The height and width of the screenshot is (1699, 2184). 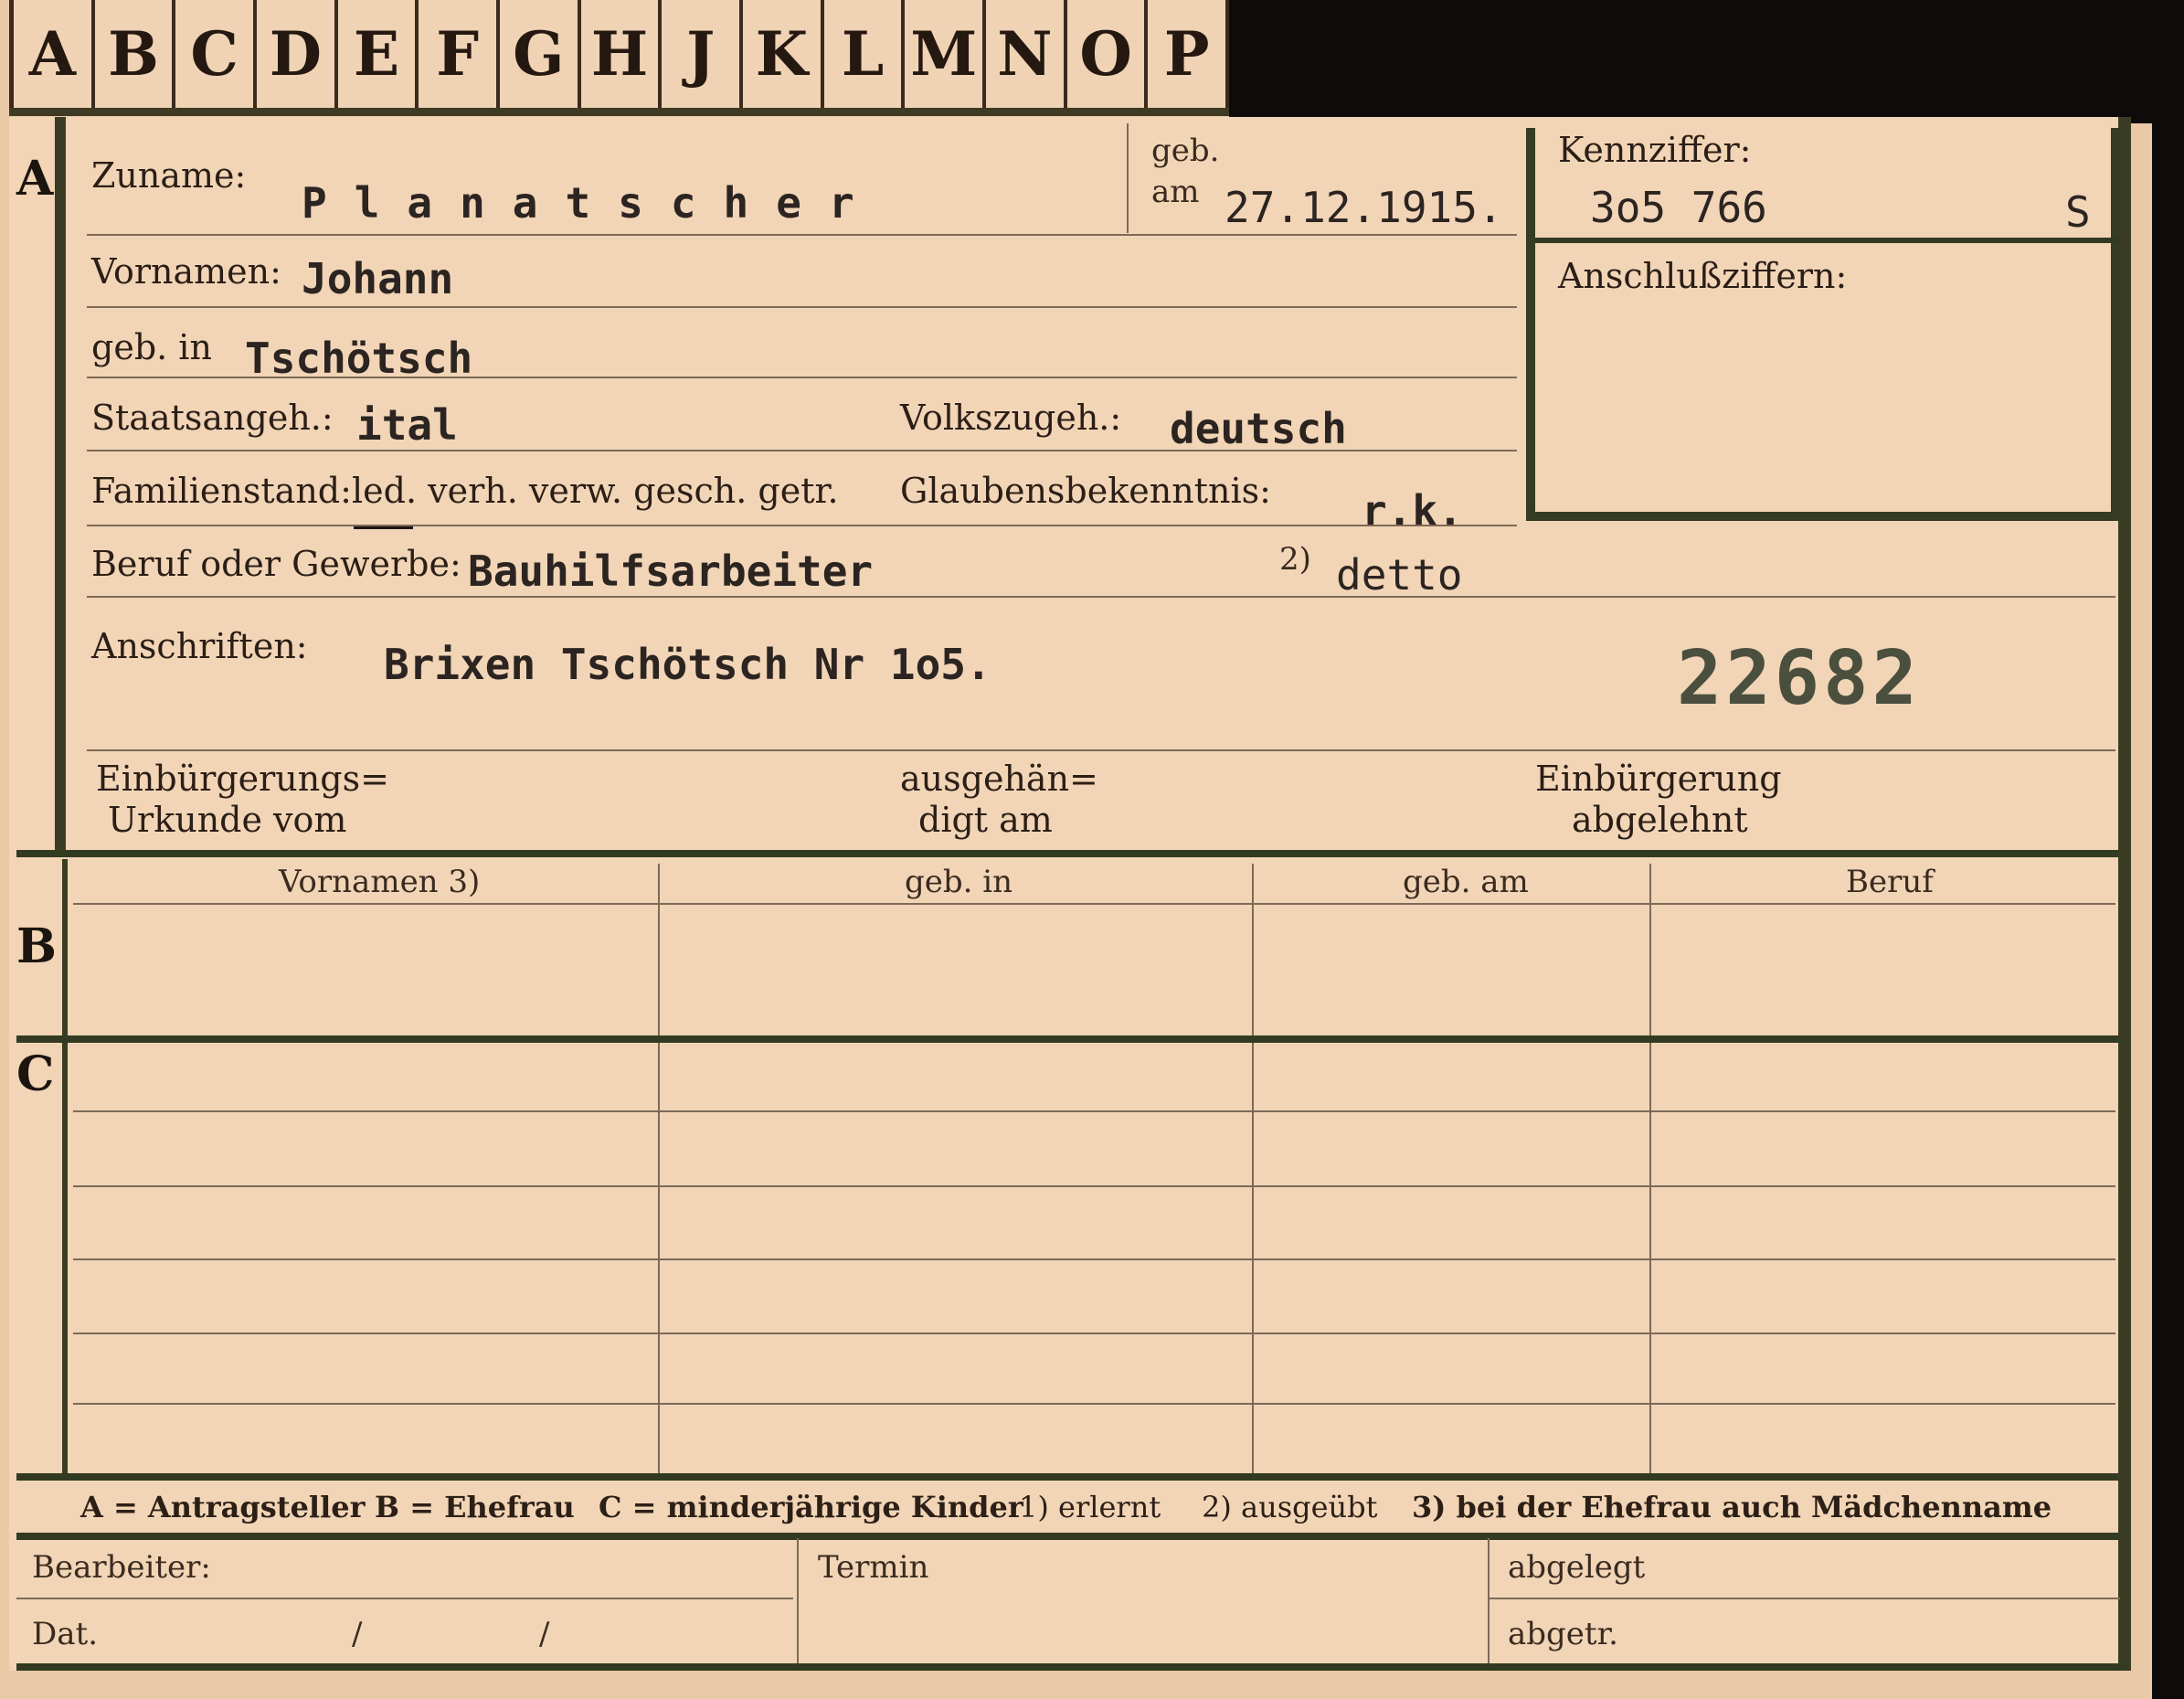 What do you see at coordinates (243, 779) in the screenshot?
I see `einbuergerung-label-1: Einbürgerungs=` at bounding box center [243, 779].